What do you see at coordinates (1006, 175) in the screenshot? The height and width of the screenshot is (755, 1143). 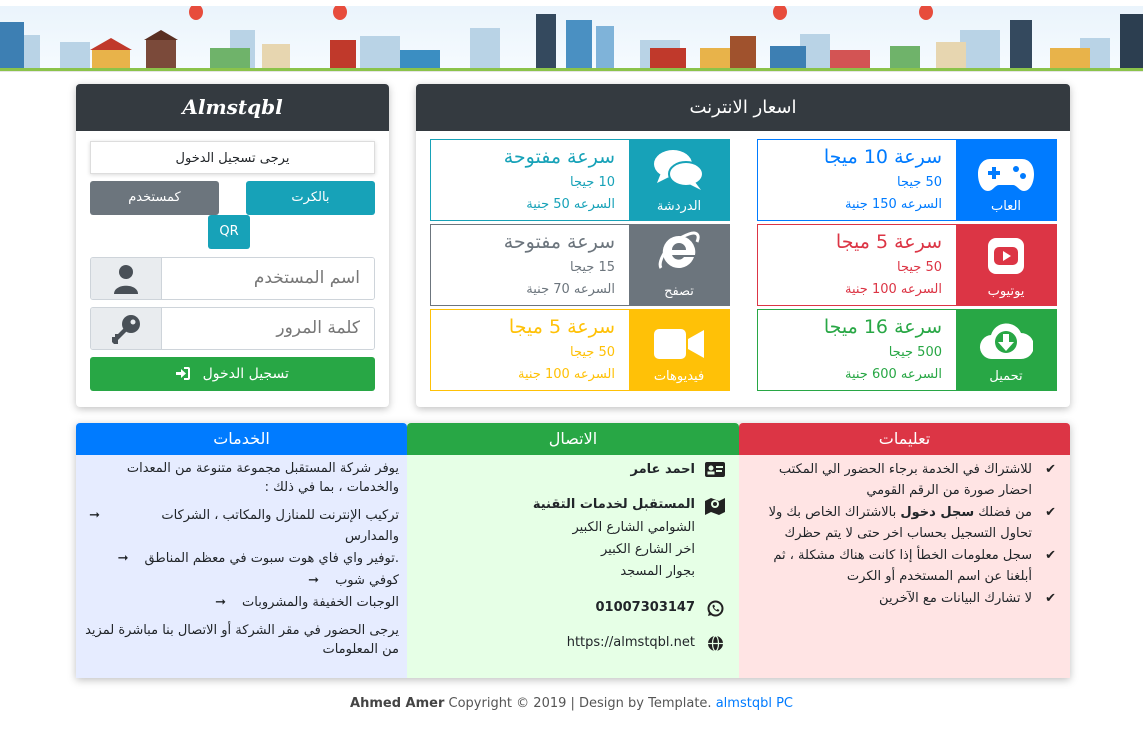 I see `gamepad-icon` at bounding box center [1006, 175].